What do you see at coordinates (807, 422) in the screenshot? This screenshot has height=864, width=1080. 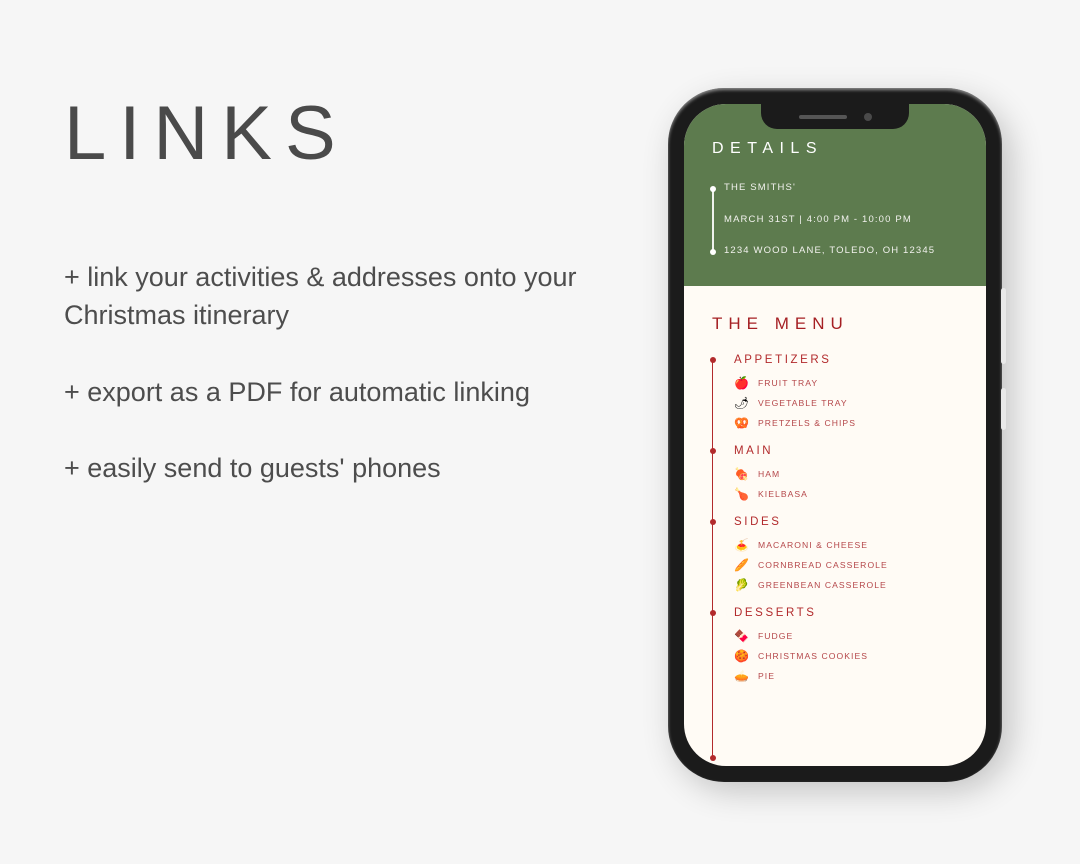 I see `list-item-label: PRETZELS & CHIPS` at bounding box center [807, 422].